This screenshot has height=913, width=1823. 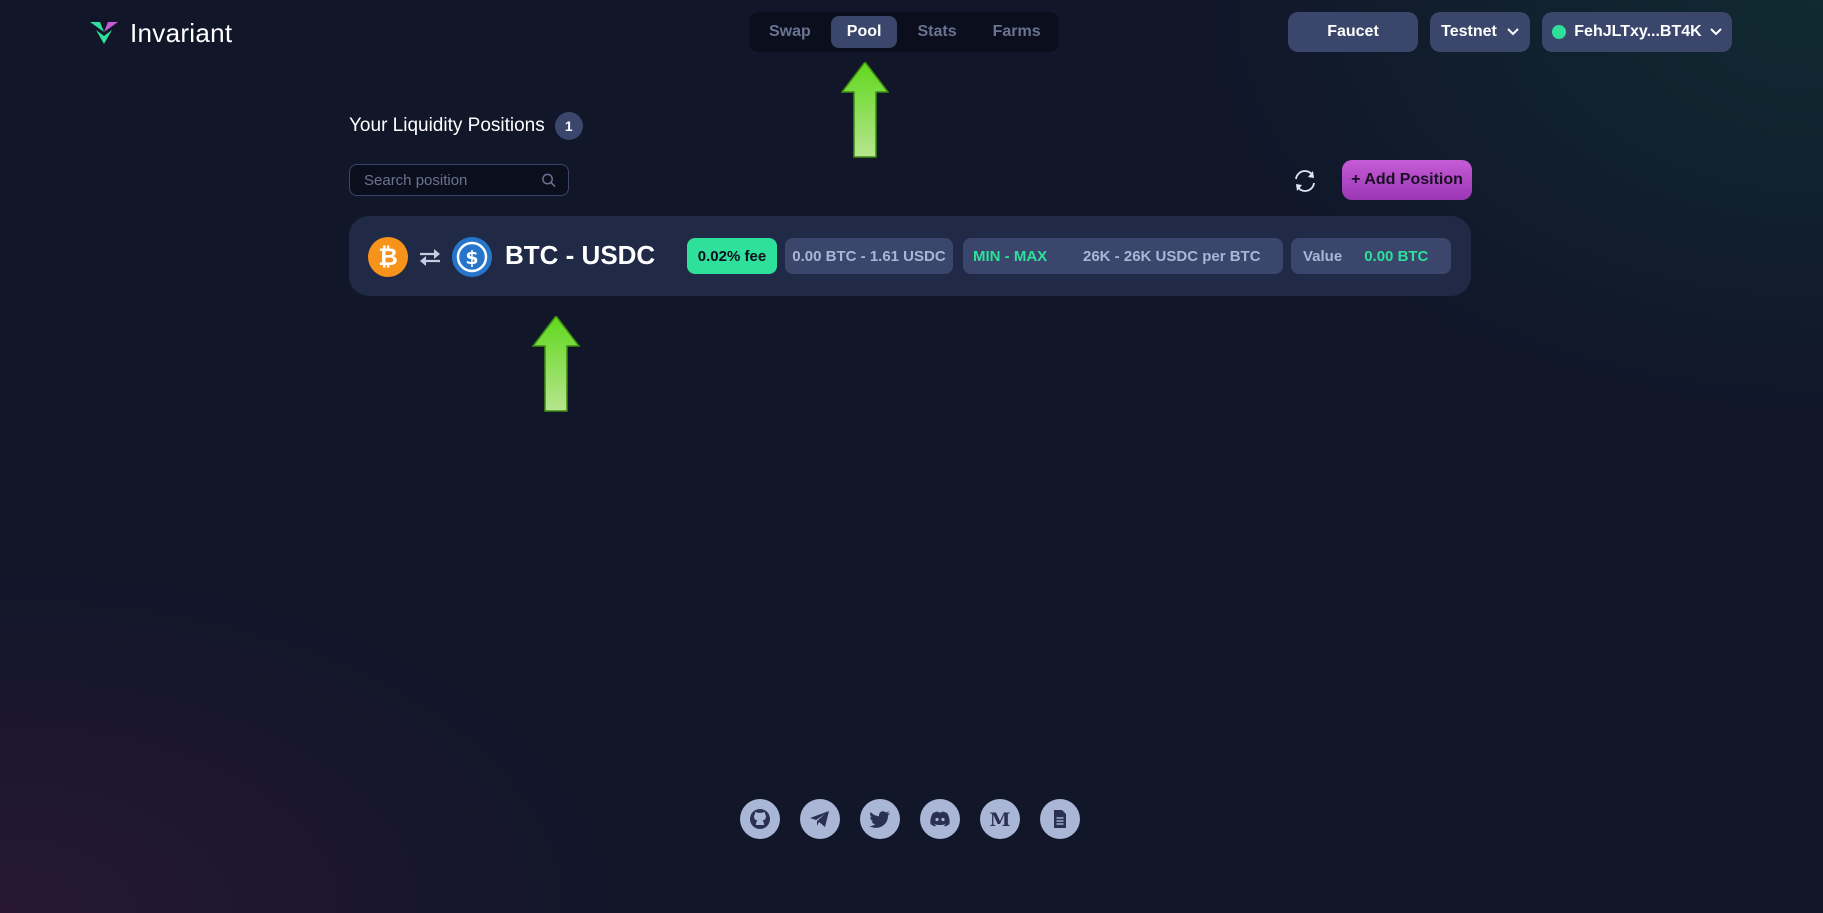 What do you see at coordinates (1060, 819) in the screenshot?
I see `docs-icon` at bounding box center [1060, 819].